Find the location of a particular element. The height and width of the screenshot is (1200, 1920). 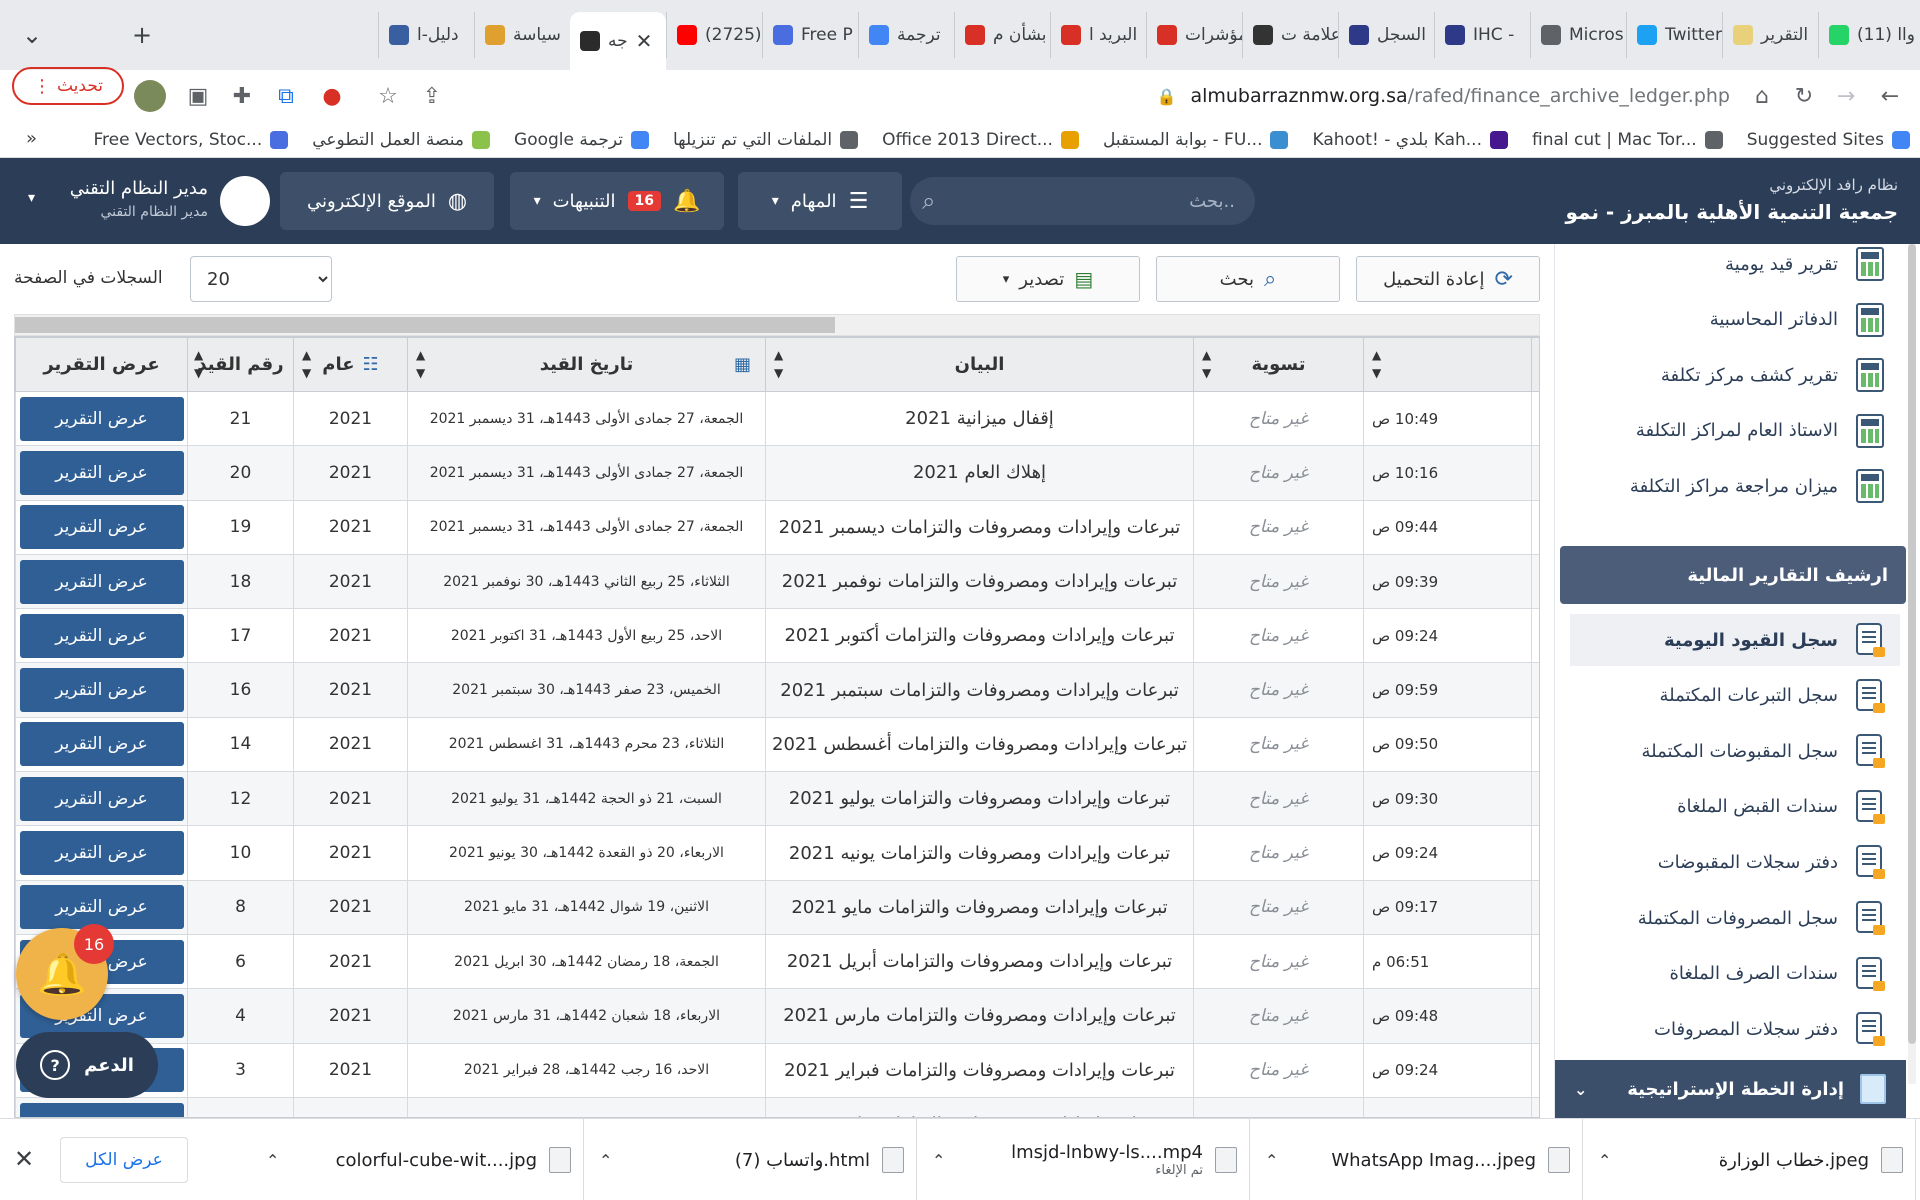

new-tab-plus-icon: + is located at coordinates (142, 35).